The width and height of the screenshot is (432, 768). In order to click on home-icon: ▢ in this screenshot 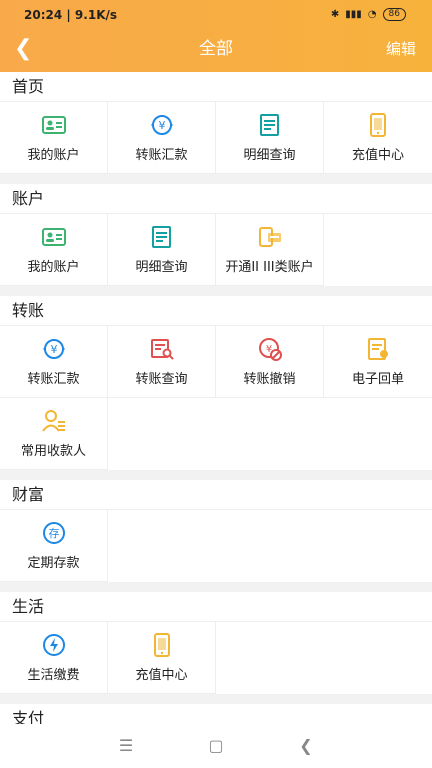, I will do `click(216, 746)`.